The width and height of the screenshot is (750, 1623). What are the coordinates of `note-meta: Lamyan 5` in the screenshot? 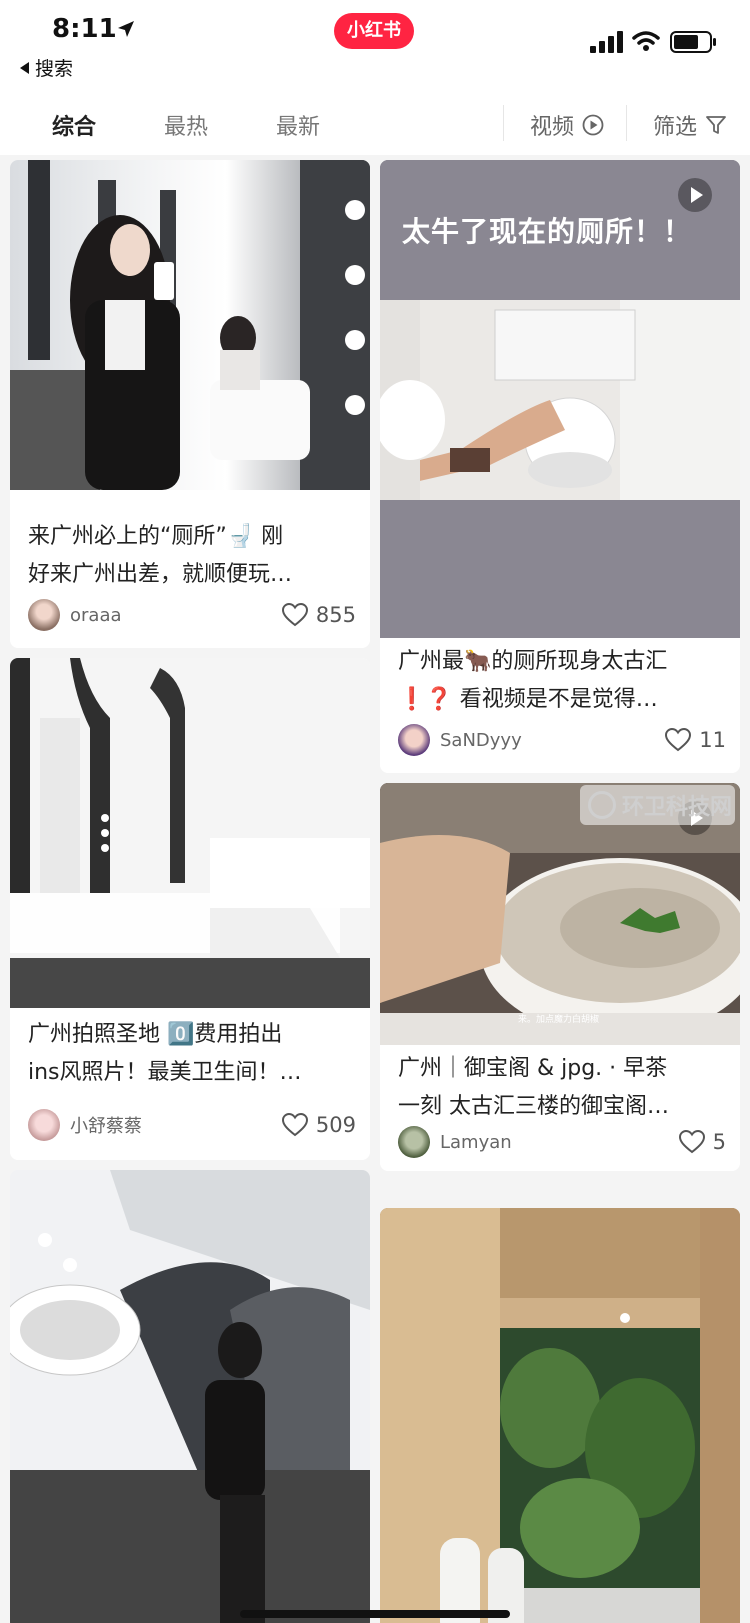 It's located at (562, 1142).